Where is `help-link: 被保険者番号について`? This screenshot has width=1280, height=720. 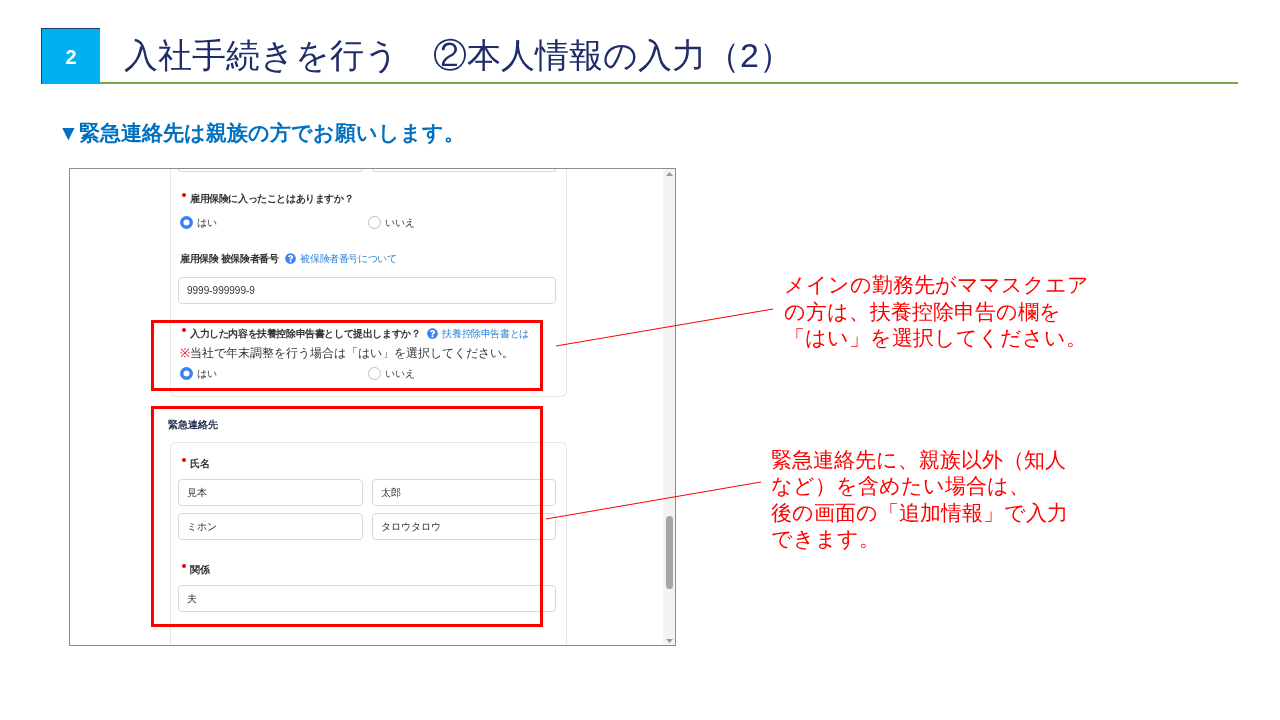 help-link: 被保険者番号について is located at coordinates (341, 258).